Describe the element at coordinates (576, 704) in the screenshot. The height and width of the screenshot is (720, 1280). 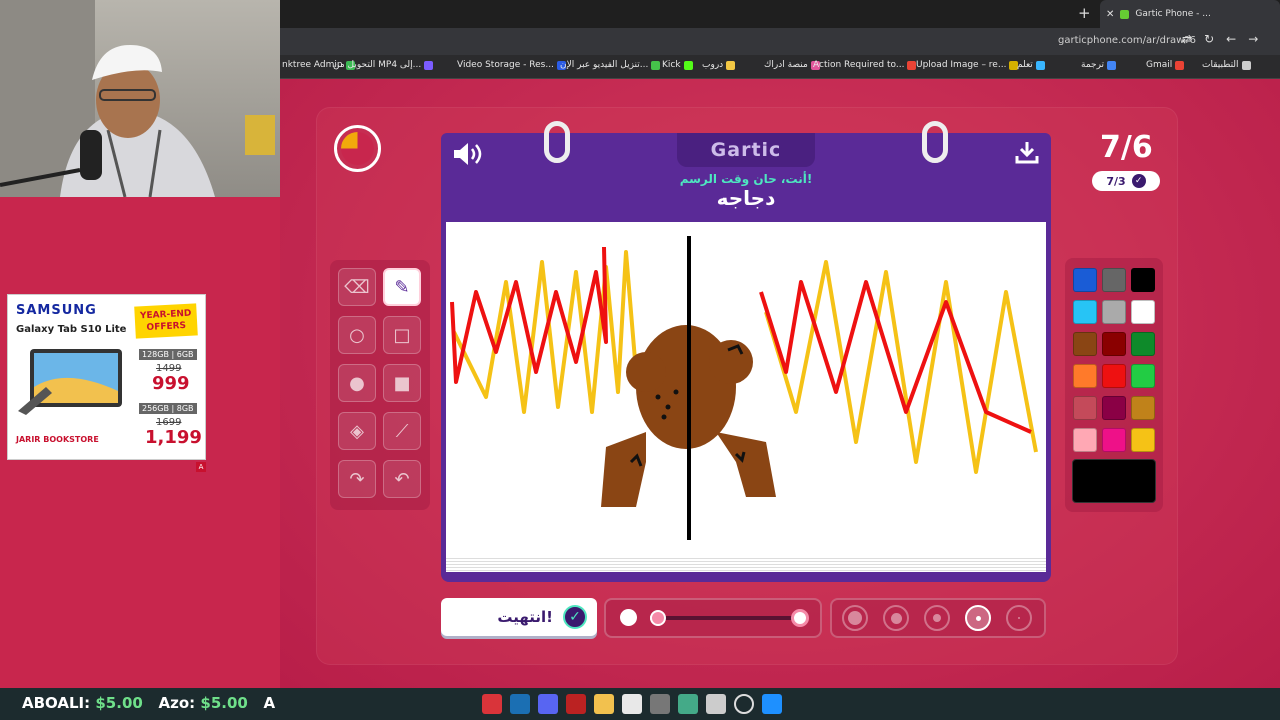
I see `video-app-icon` at that location.